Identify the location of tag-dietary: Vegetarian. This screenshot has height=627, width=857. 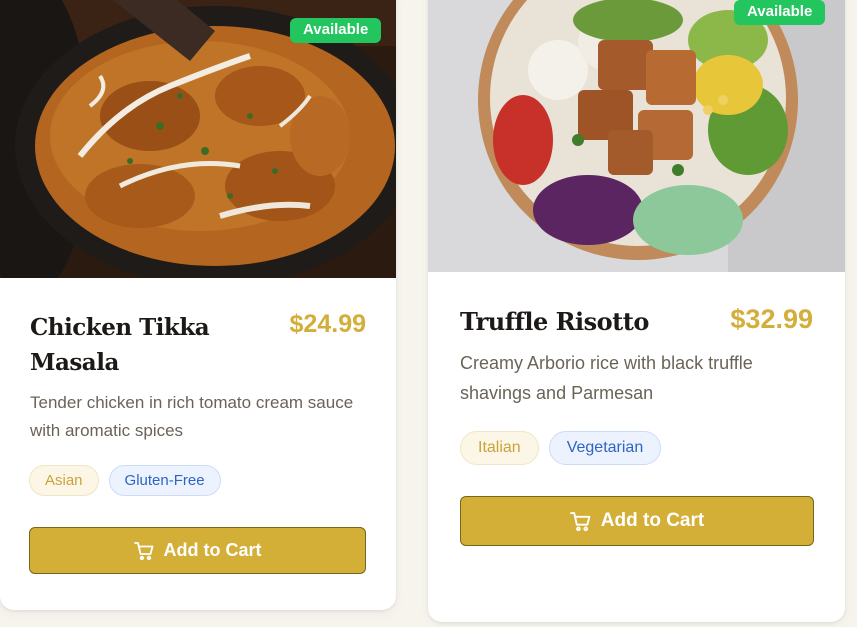
(605, 448).